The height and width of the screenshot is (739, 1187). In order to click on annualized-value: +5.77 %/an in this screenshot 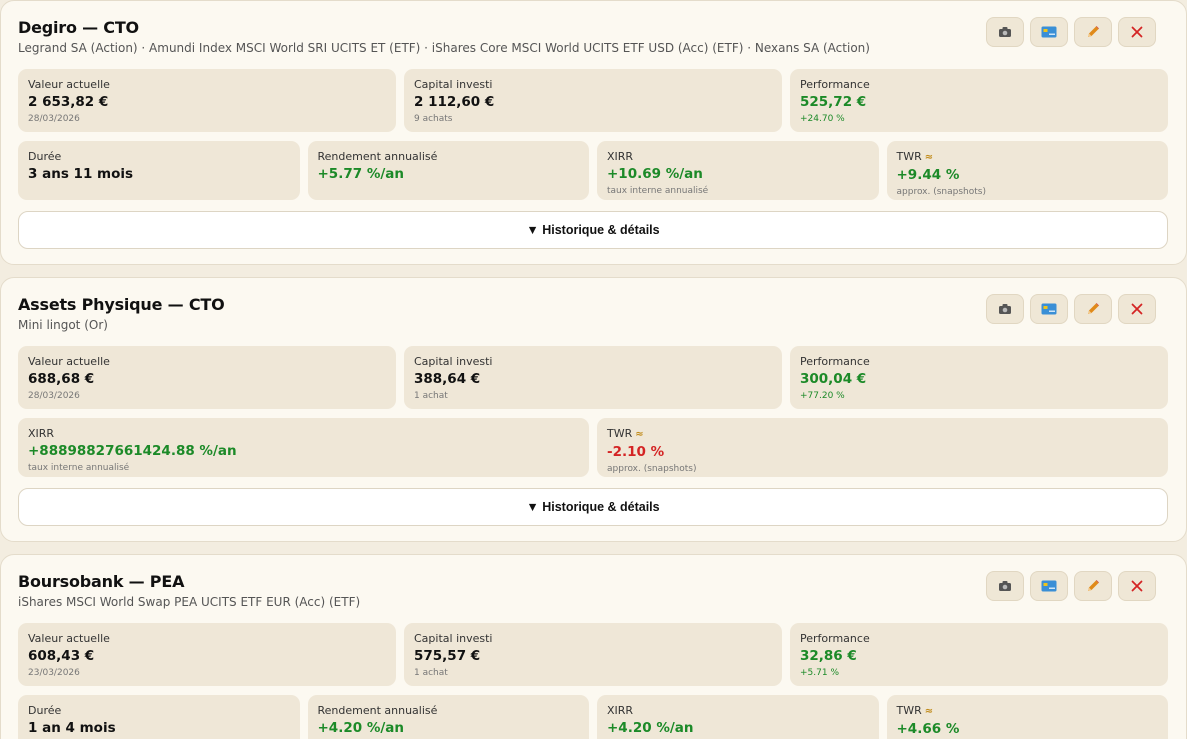, I will do `click(361, 174)`.